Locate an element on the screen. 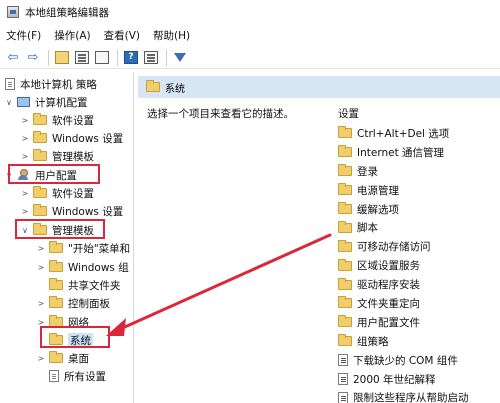 The image size is (500, 403). list-item-label: Ctrl+Alt+Del 选项 is located at coordinates (403, 133).